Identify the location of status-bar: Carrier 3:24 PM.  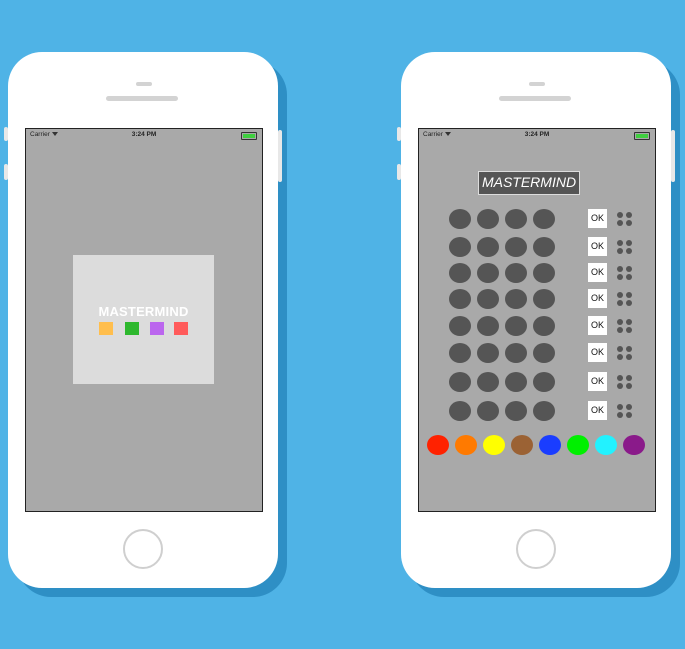
(144, 135).